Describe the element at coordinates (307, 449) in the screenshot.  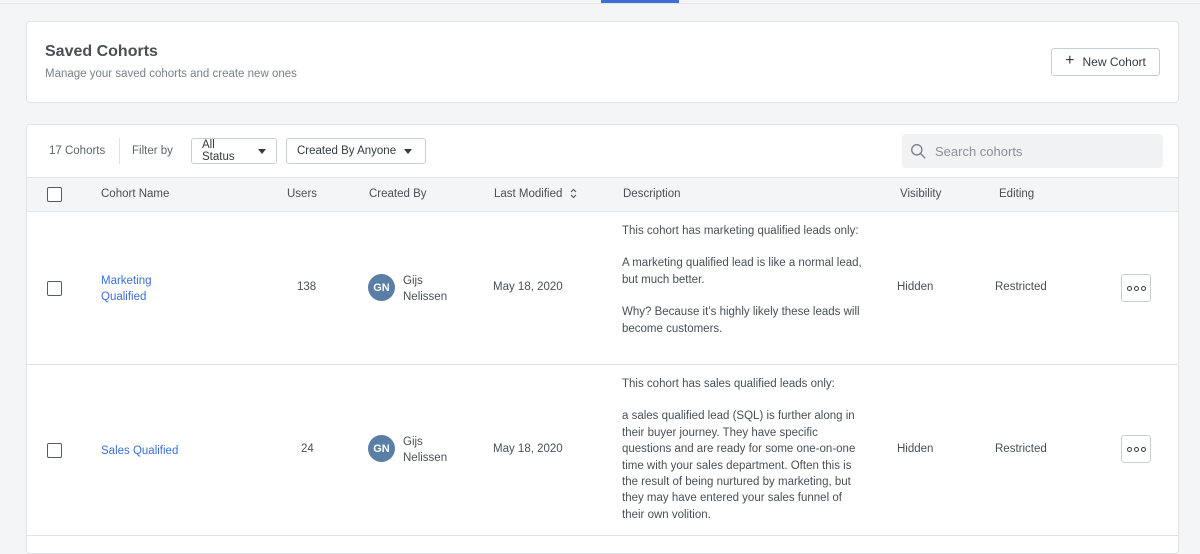
I see `users-count: 24` at that location.